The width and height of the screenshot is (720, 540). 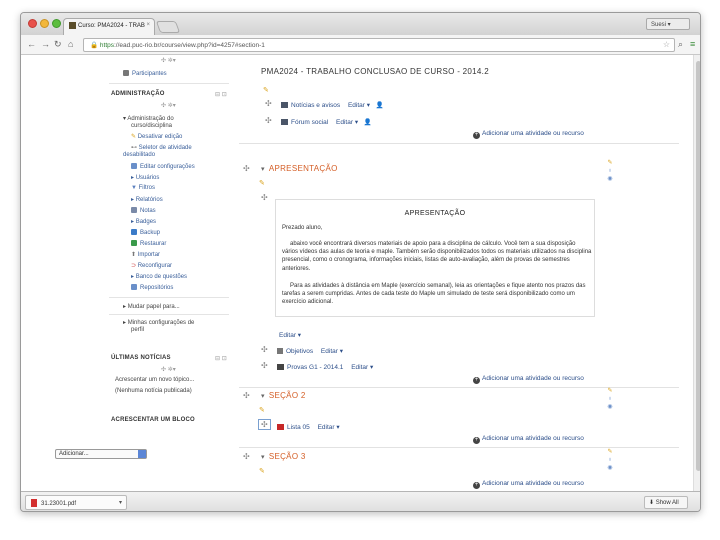 I want to click on bookmark-star-icon: ☆, so click(x=666, y=44).